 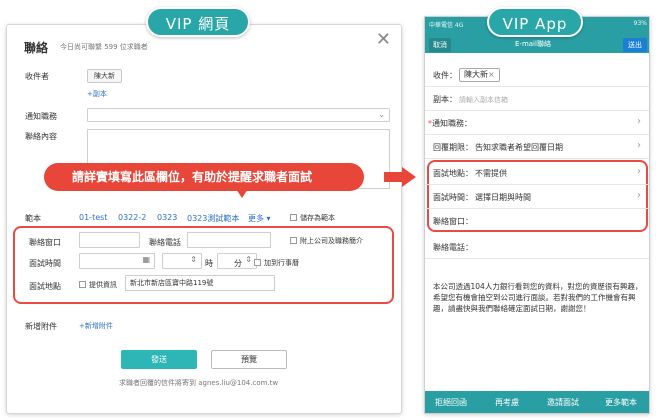 I want to click on add-cc-link: +副本, so click(x=97, y=94).